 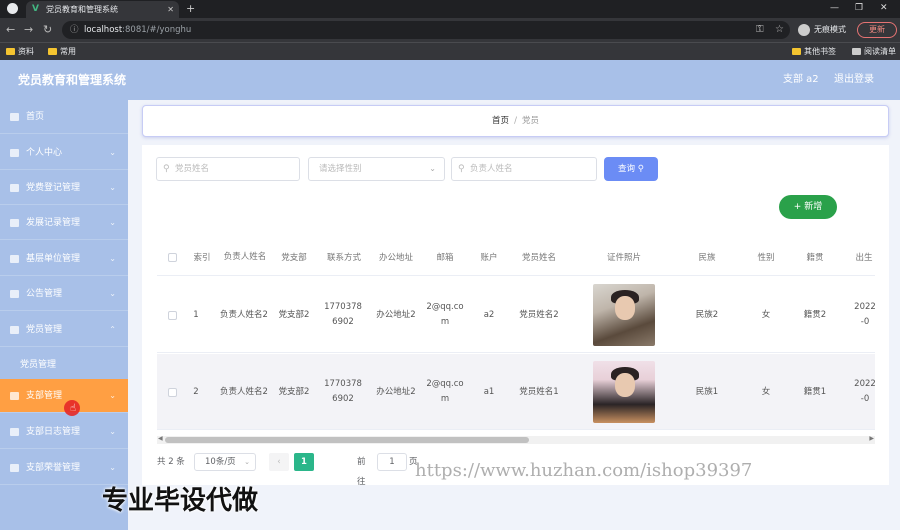 I want to click on sidebar-item-profile: 个人中心 ⌄, so click(x=64, y=153).